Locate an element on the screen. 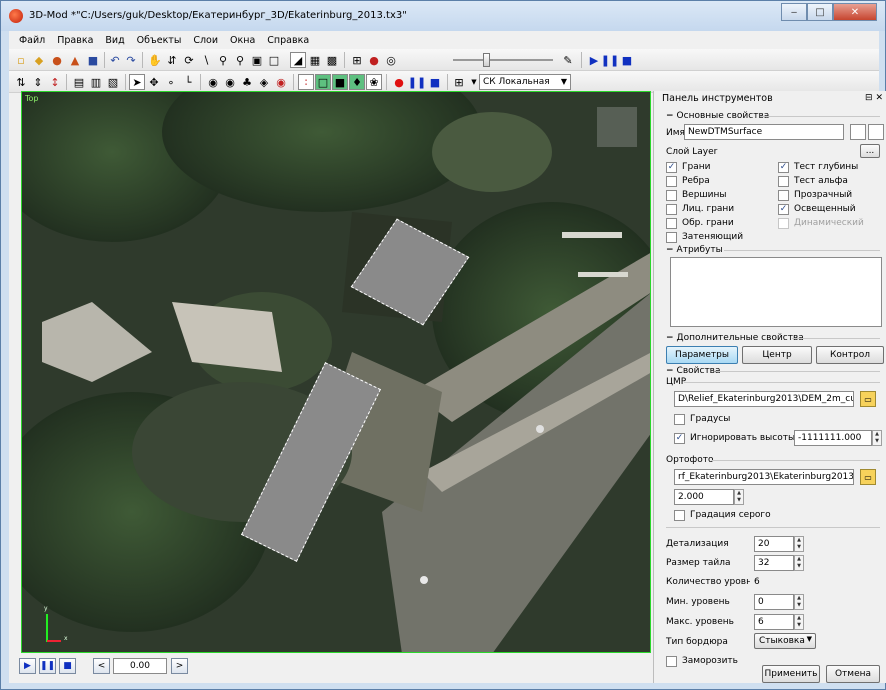 This screenshot has width=886, height=690. save-icon: ■ is located at coordinates (93, 60).